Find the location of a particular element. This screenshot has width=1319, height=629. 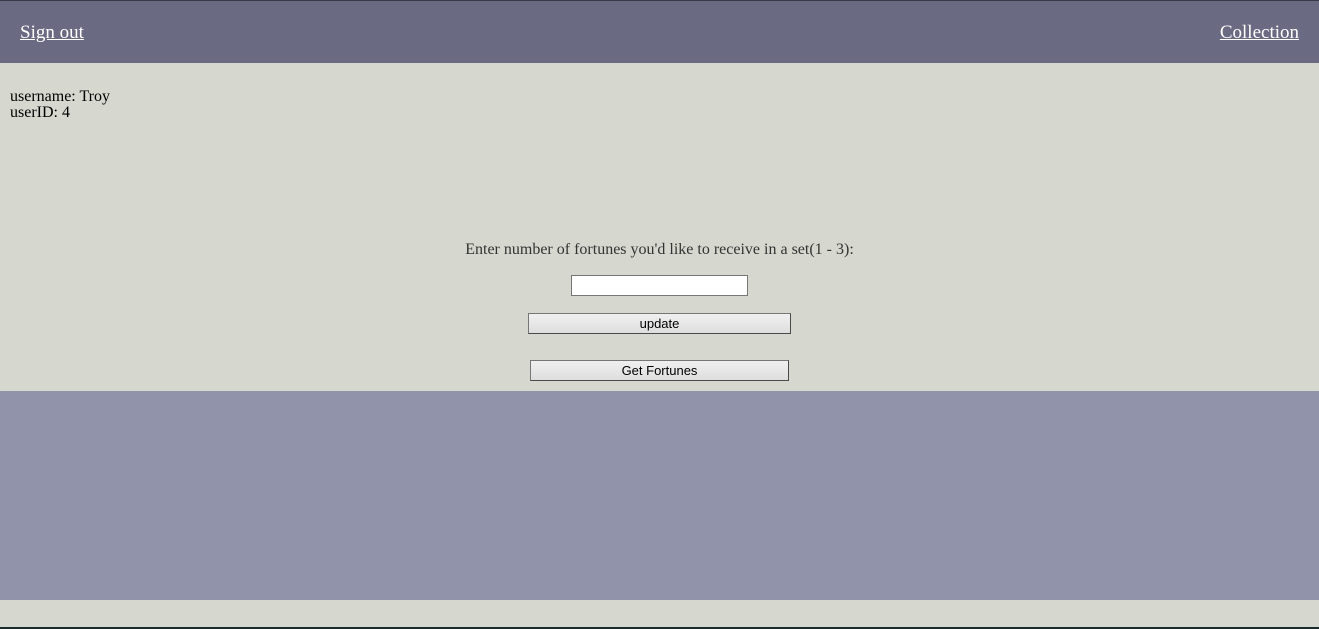

userid-text: userID: 4 is located at coordinates (40, 112).